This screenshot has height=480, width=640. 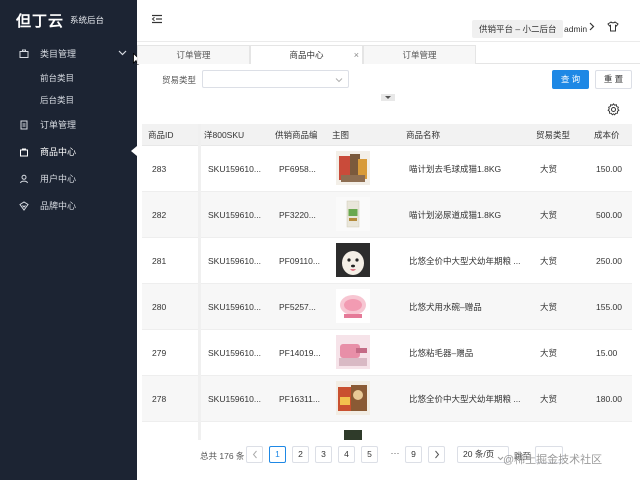 I want to click on page-button: 1, so click(x=277, y=454).